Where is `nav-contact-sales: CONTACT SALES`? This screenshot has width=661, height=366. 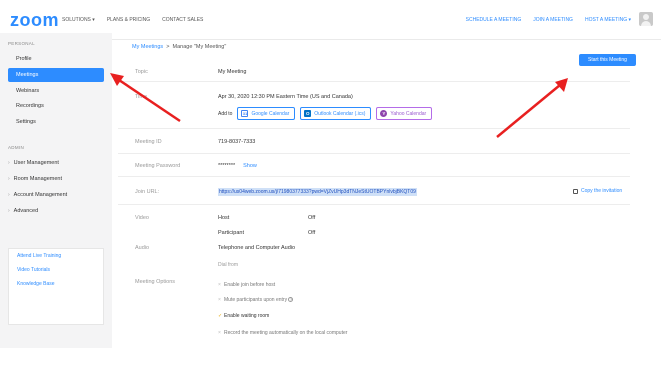 nav-contact-sales: CONTACT SALES is located at coordinates (182, 20).